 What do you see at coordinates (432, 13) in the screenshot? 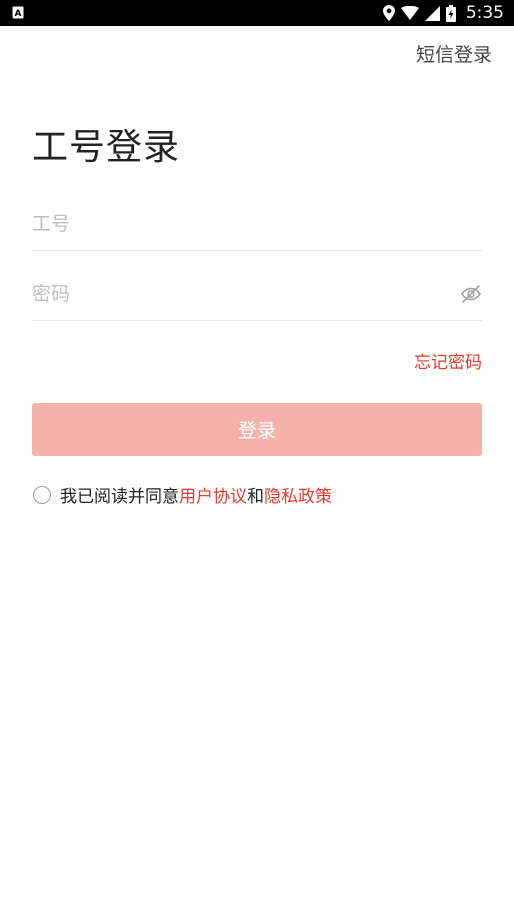
I see `signal-icon` at bounding box center [432, 13].